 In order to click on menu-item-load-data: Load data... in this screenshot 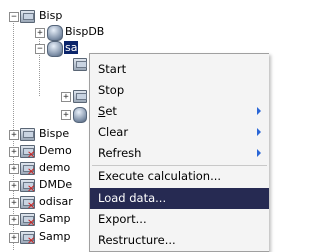, I will do `click(179, 198)`.